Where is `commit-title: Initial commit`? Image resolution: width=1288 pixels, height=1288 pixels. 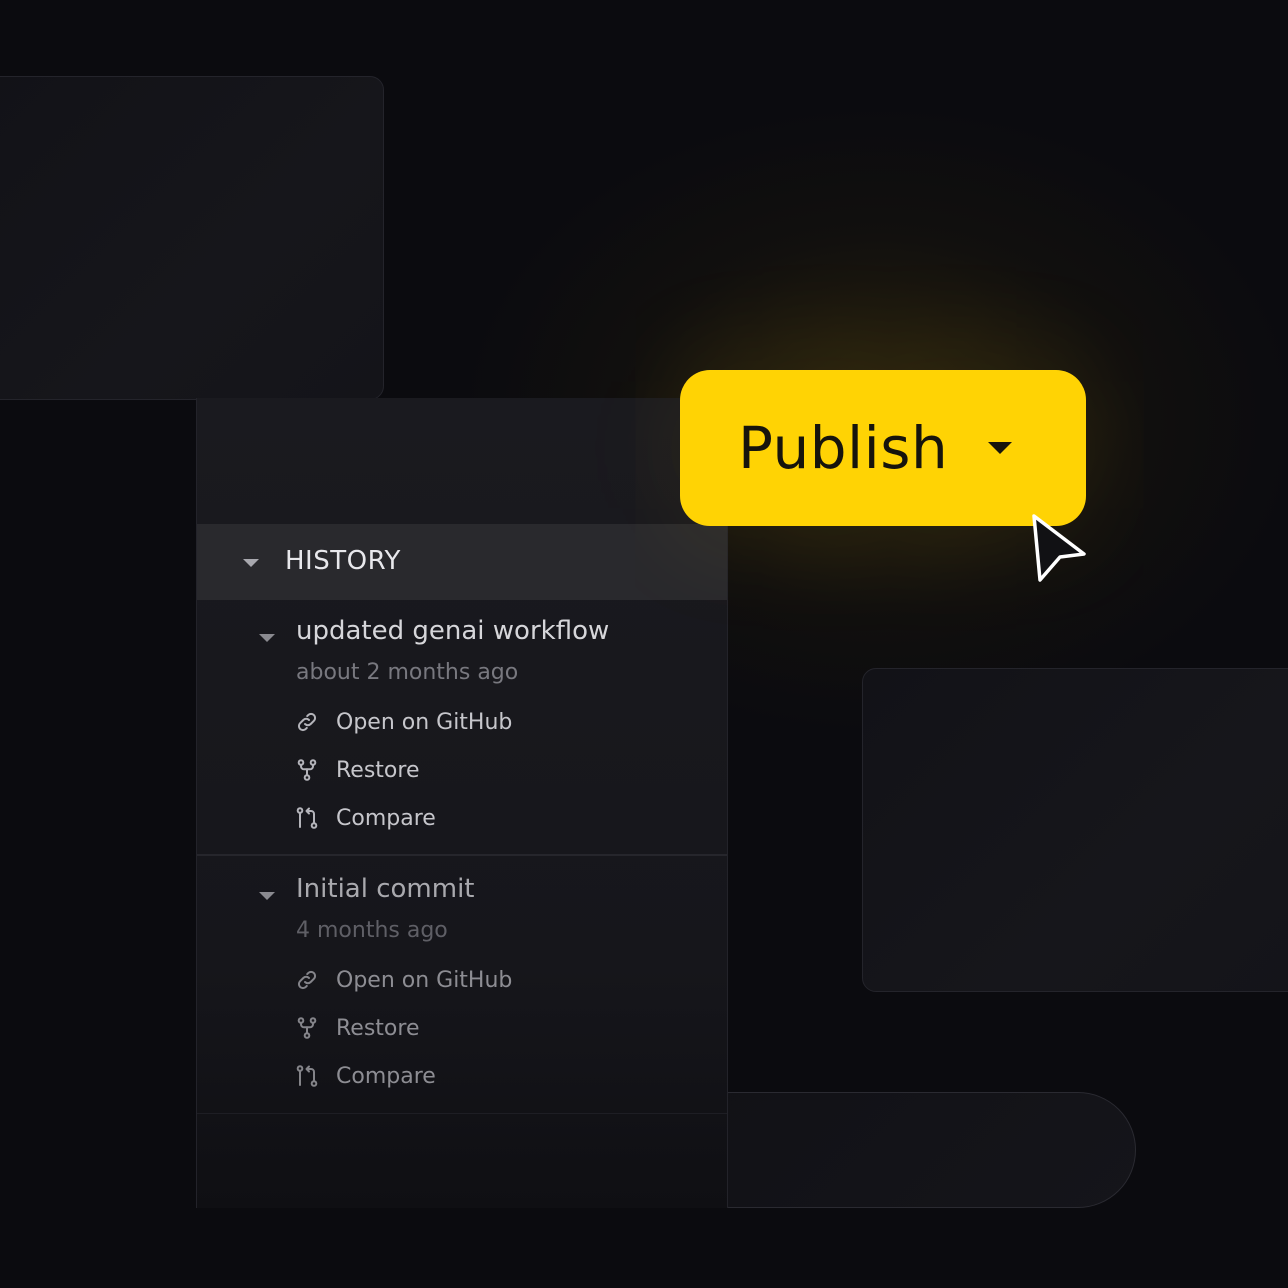
commit-title: Initial commit is located at coordinates (385, 889).